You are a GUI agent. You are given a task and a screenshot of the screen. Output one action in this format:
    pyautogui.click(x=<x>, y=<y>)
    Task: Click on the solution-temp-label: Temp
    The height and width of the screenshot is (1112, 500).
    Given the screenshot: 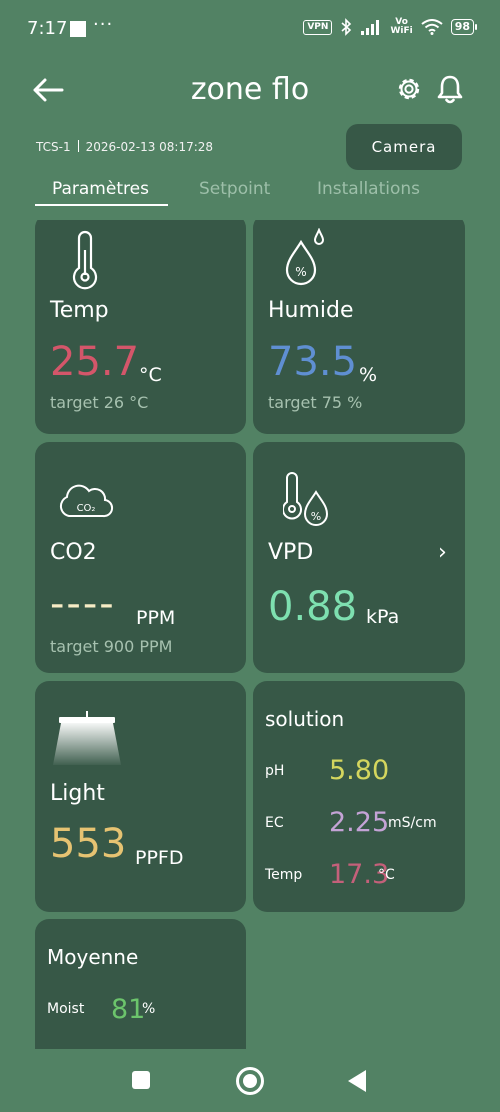 What is the action you would take?
    pyautogui.click(x=284, y=875)
    